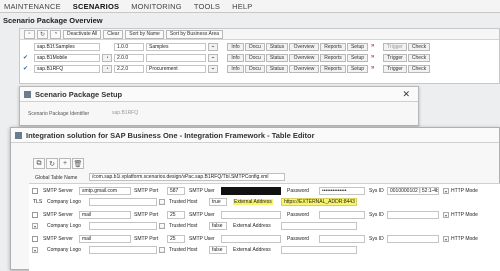 This screenshot has height=271, width=500. I want to click on add-icon: +, so click(65, 163).